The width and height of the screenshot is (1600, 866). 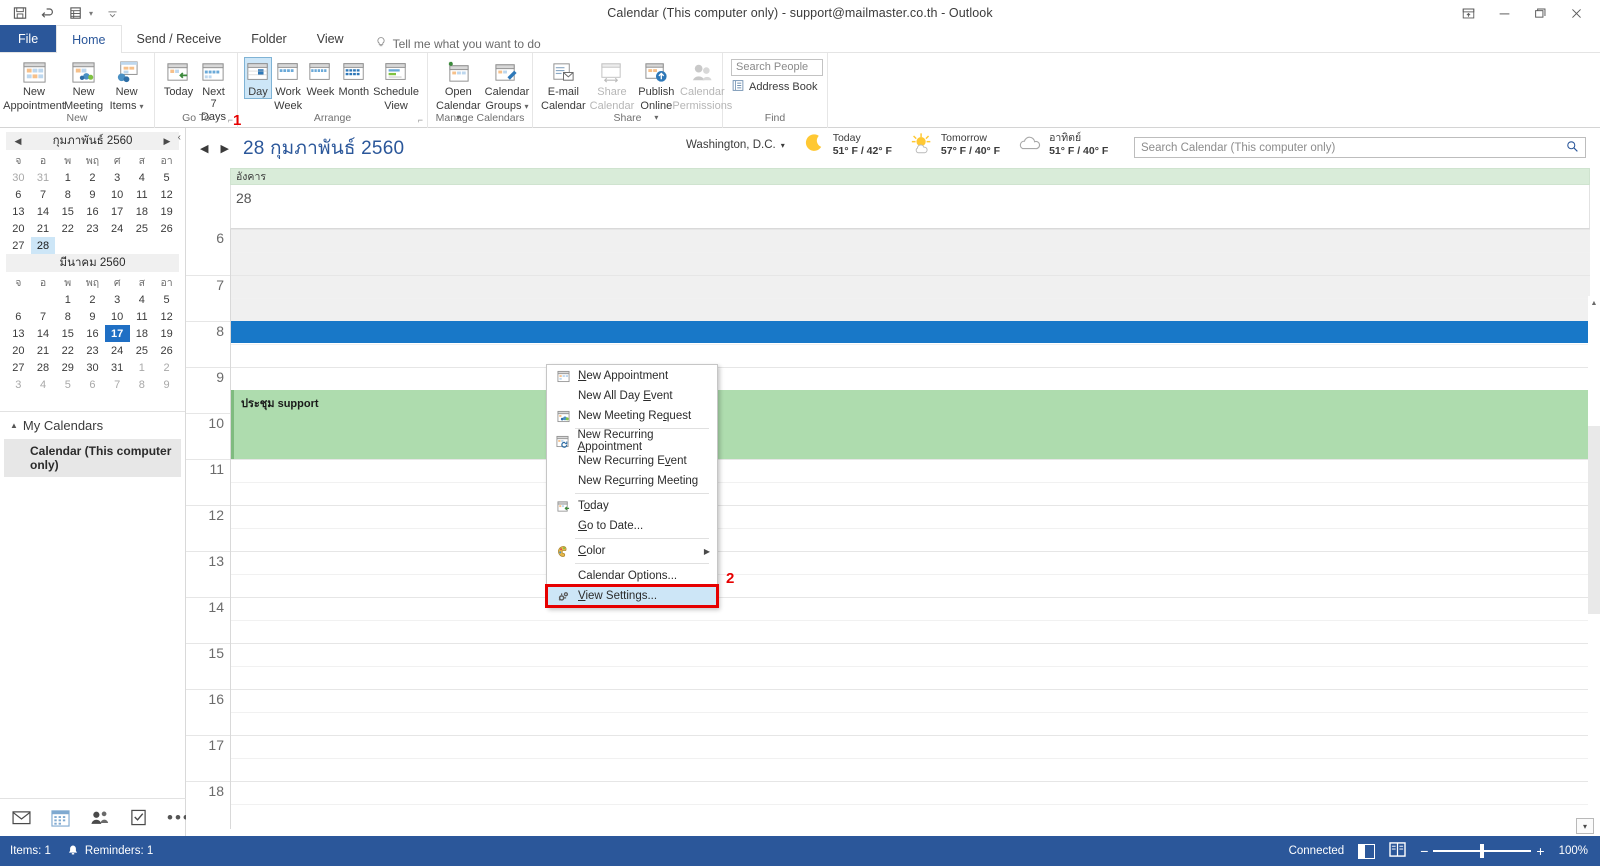 I want to click on email-calendar-button: E-mail Calendar, so click(x=563, y=84).